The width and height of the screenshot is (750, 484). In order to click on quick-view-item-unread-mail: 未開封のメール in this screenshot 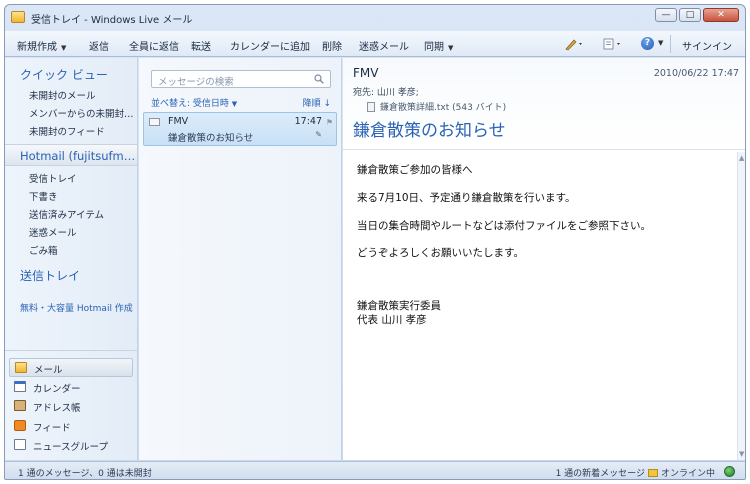, I will do `click(62, 95)`.